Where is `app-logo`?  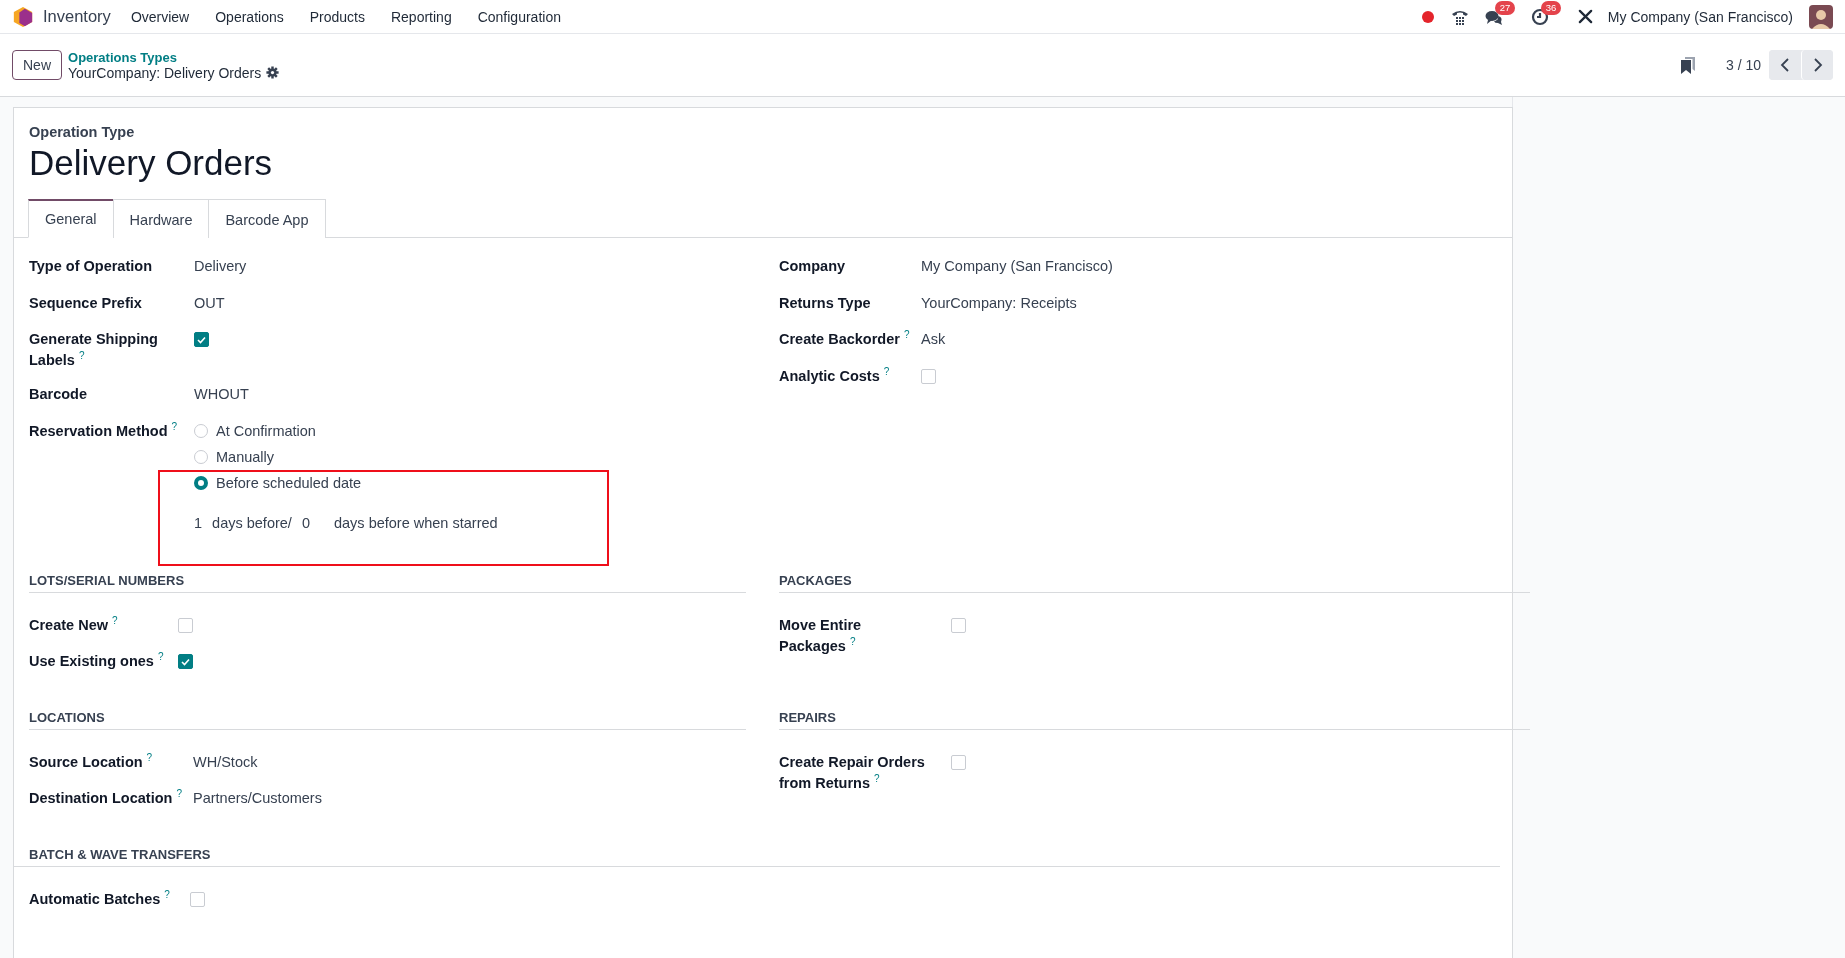 app-logo is located at coordinates (23, 16).